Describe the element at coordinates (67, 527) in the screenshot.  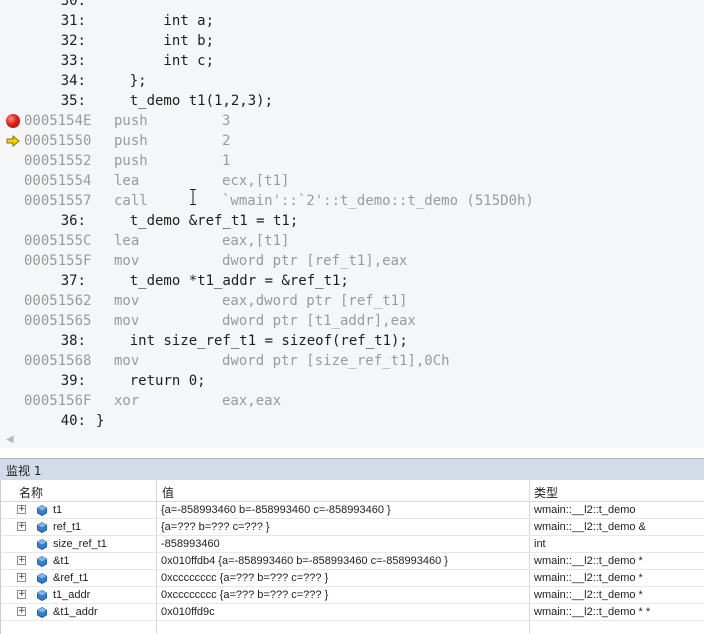
I see `watch-name-cell: ref_t1` at that location.